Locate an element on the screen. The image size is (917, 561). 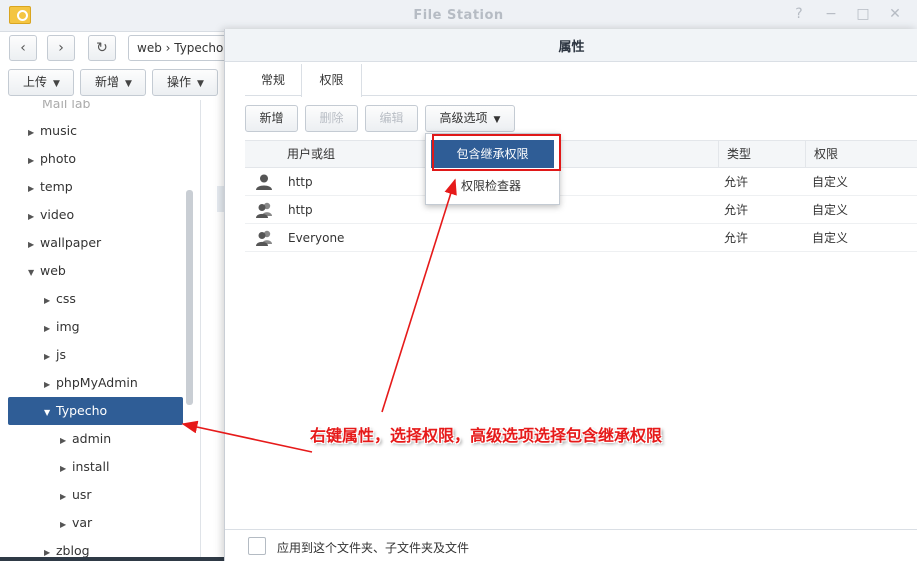
apply-recursive-label: 应用到这个文件夹、子文件夹及文件 is located at coordinates (373, 548).